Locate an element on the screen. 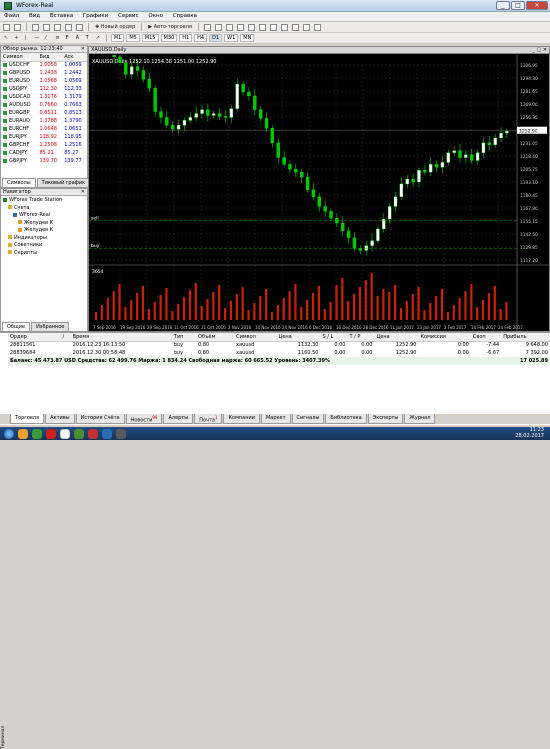 The image size is (550, 749). terminal-icon is located at coordinates (68, 27).